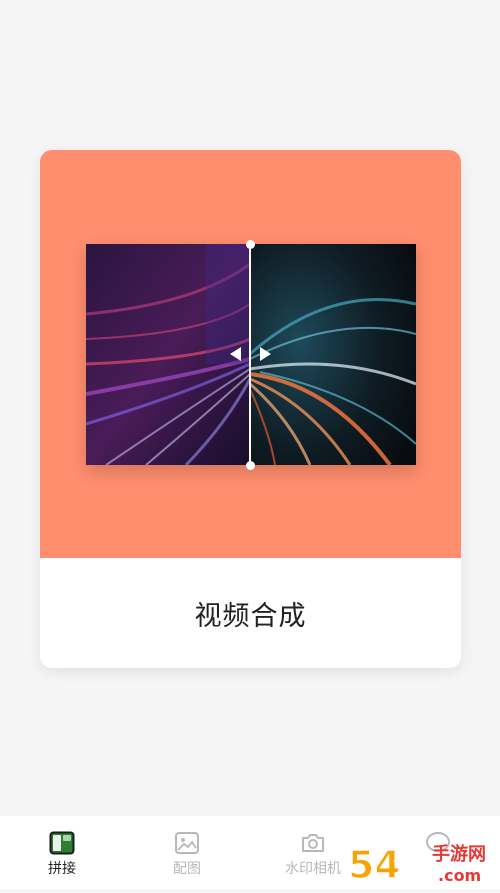 Image resolution: width=500 pixels, height=893 pixels. Describe the element at coordinates (250, 616) in the screenshot. I see `card-title: 视频合成` at that location.